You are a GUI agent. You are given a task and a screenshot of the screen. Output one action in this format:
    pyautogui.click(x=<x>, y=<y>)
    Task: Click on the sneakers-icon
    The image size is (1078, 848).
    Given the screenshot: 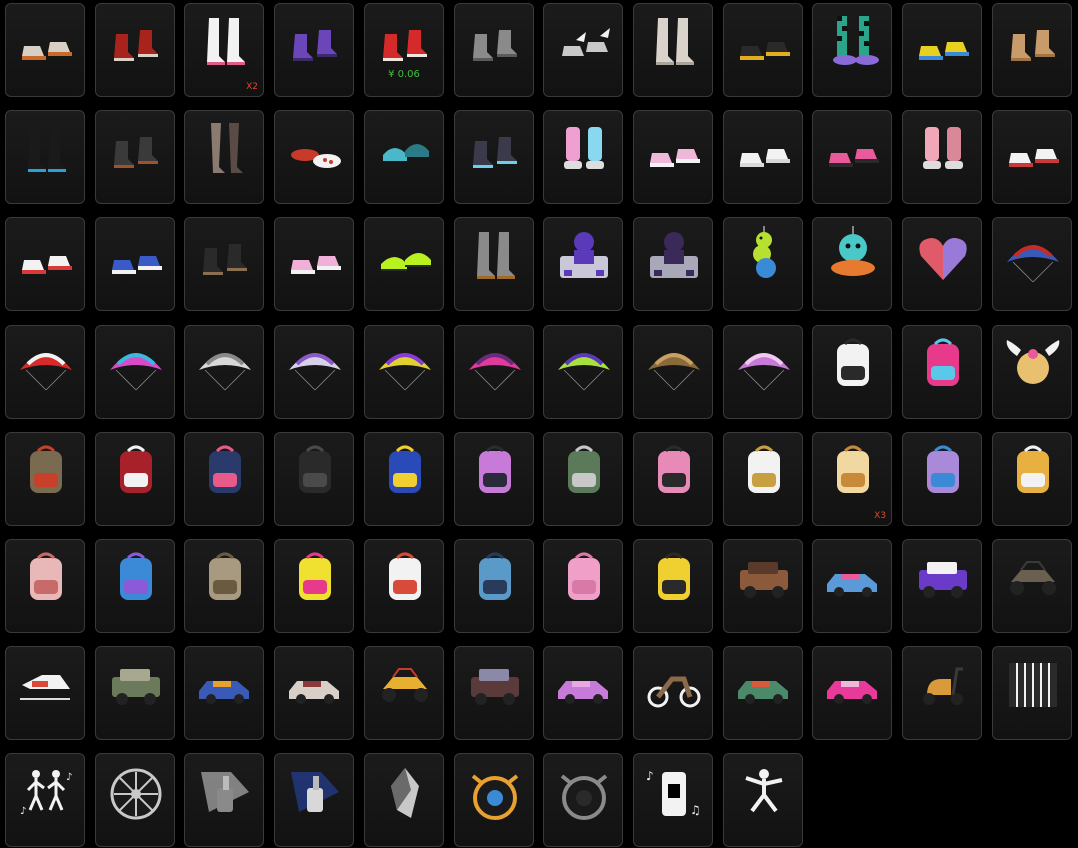 What is the action you would take?
    pyautogui.click(x=46, y=44)
    